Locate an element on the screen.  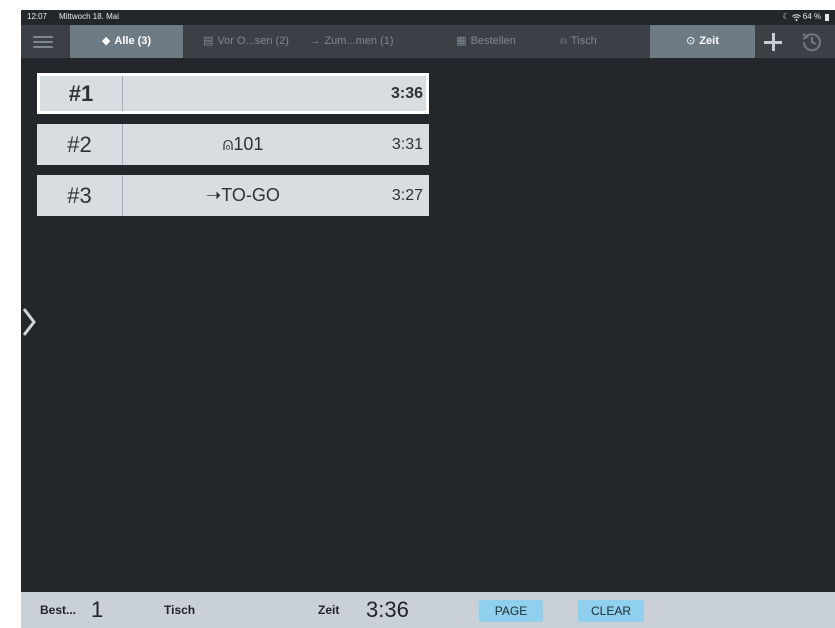
history-icon is located at coordinates (812, 42).